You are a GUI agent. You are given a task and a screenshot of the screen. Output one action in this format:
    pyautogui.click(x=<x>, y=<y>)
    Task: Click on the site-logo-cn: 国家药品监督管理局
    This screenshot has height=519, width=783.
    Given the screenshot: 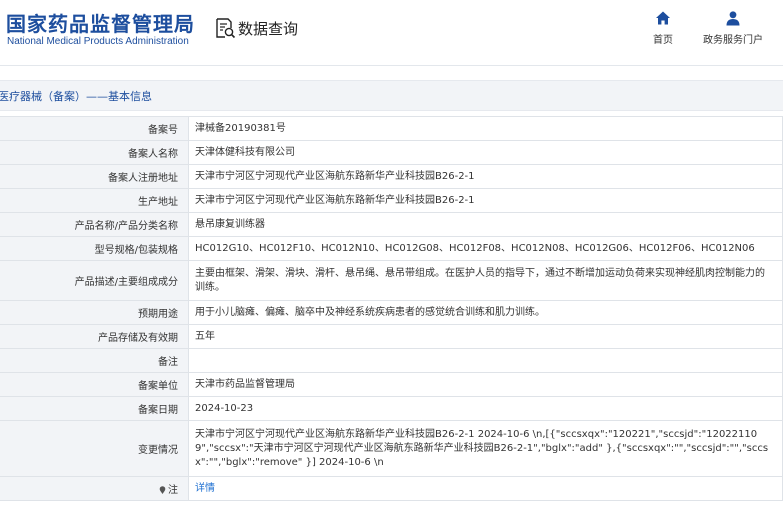 What is the action you would take?
    pyautogui.click(x=100, y=22)
    